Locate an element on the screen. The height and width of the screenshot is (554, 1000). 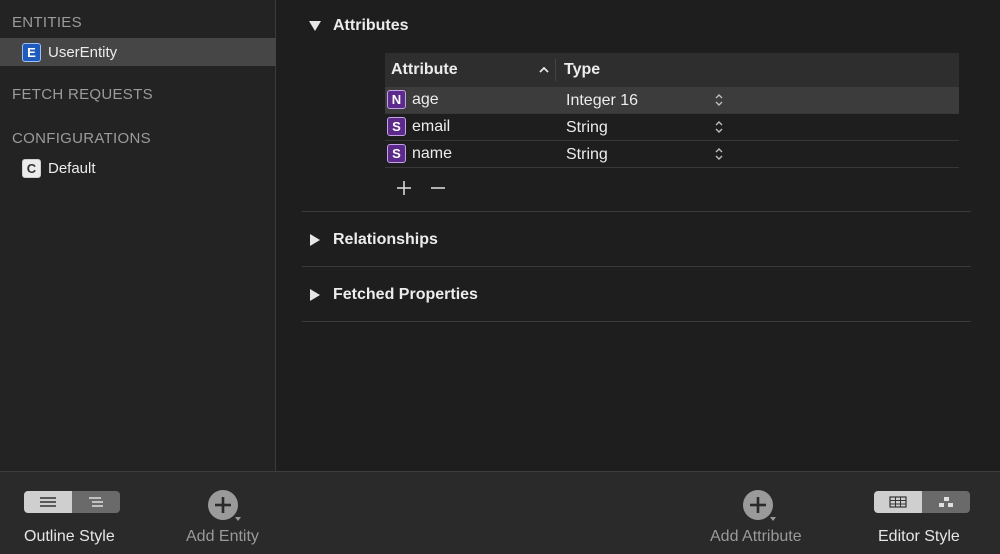
sort-ascending-icon is located at coordinates (544, 69).